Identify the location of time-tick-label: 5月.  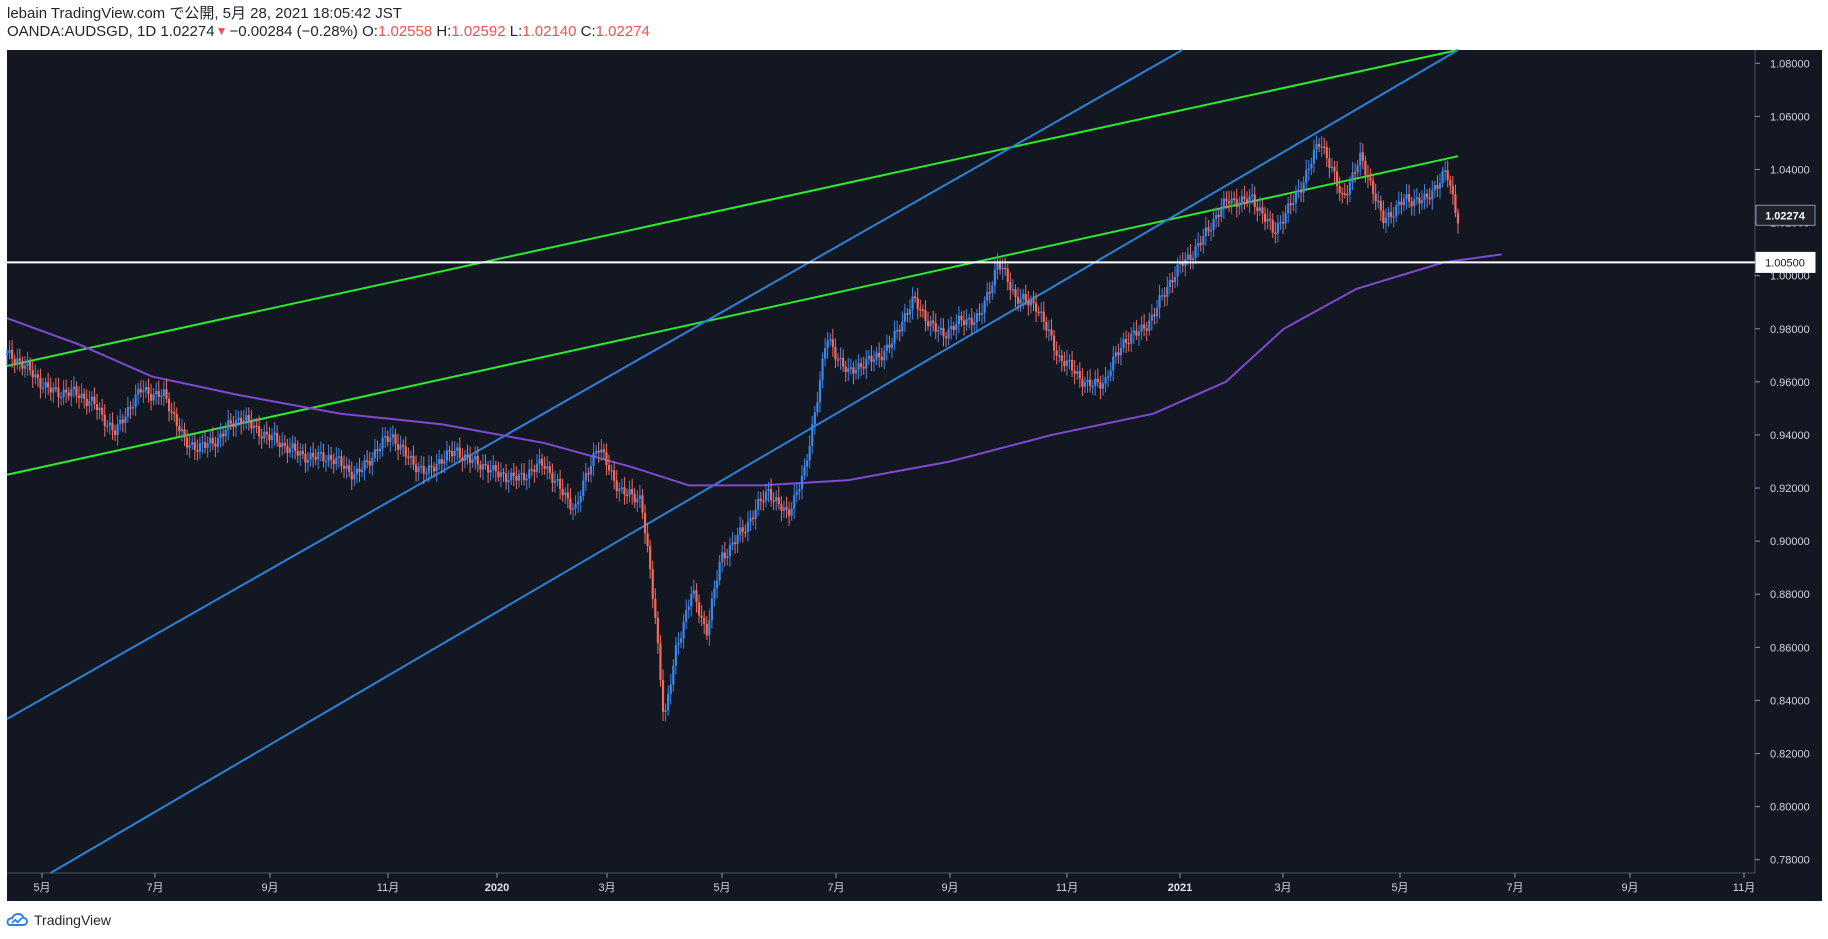
(41, 888).